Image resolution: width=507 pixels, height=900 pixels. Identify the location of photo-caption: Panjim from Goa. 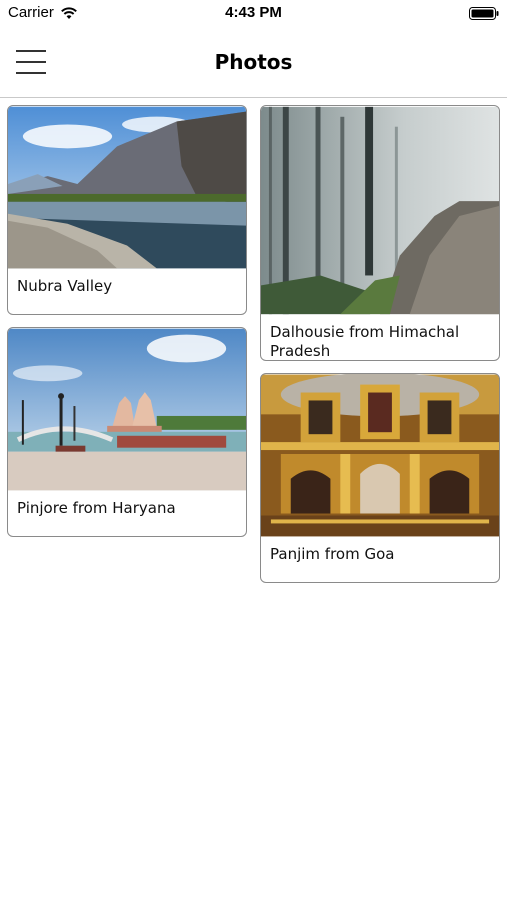
(332, 554).